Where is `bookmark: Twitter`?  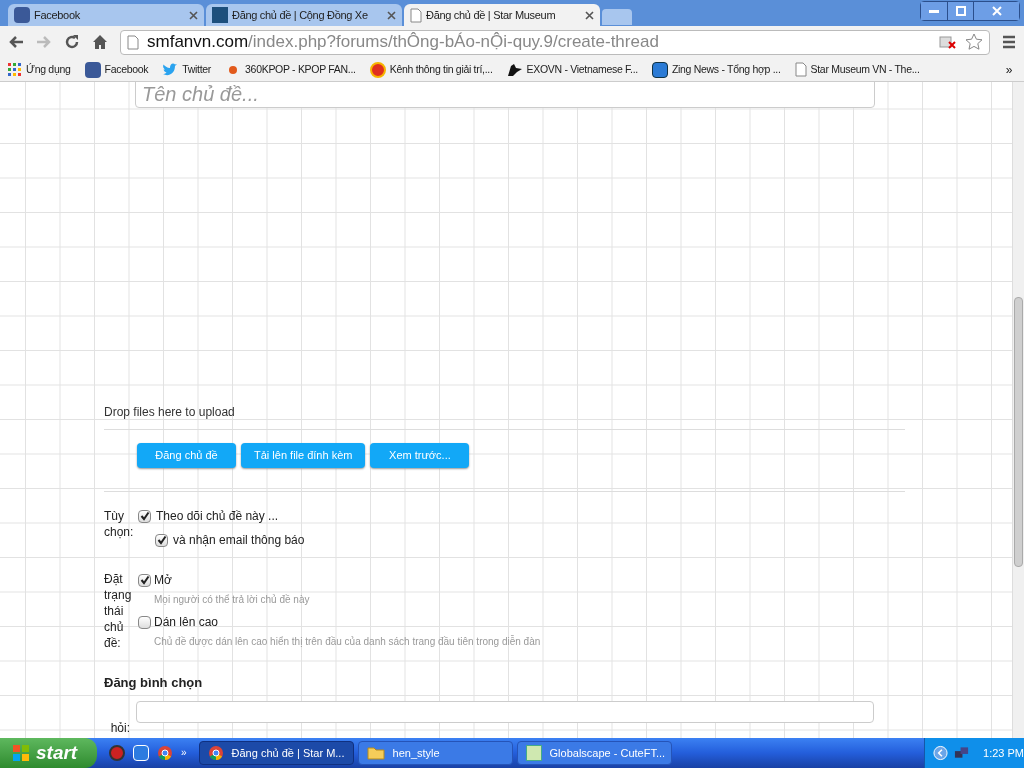
bookmark: Twitter is located at coordinates (187, 69).